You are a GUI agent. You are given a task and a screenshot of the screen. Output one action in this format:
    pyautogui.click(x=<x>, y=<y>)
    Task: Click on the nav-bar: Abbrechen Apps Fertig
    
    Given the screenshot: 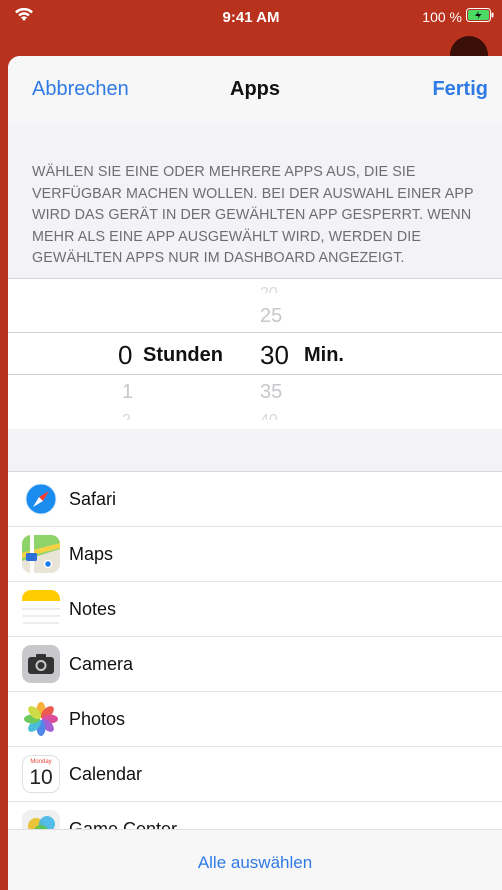 What is the action you would take?
    pyautogui.click(x=255, y=89)
    